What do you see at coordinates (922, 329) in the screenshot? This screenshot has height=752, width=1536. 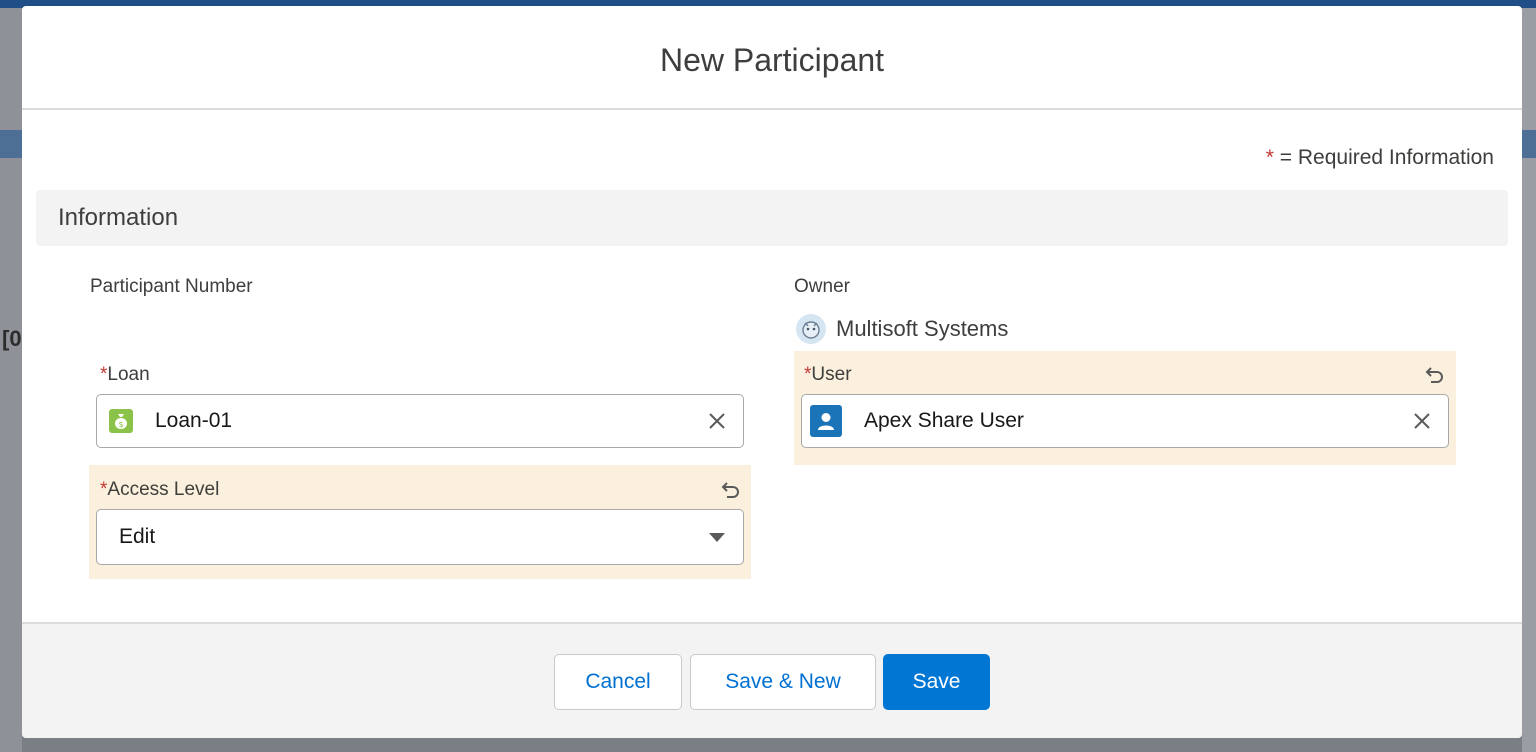 I see `owner-name: Multisoft Systems` at bounding box center [922, 329].